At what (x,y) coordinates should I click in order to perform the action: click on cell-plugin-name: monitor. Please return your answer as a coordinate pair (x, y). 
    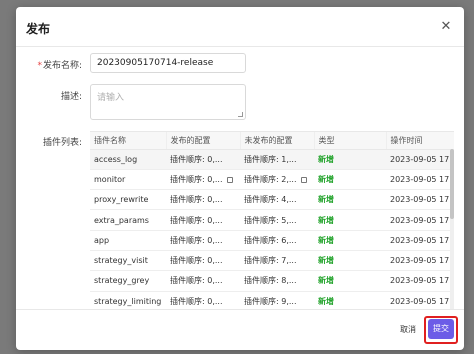
    Looking at the image, I should click on (128, 180).